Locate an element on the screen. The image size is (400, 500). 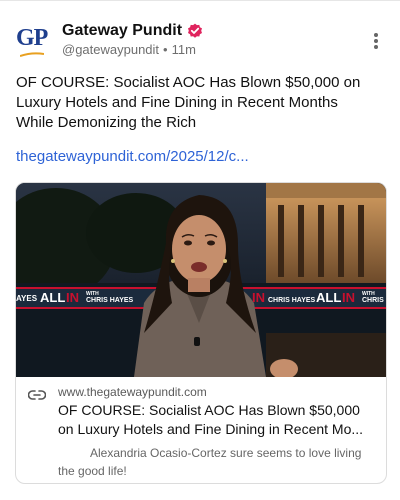
banner-in-2: IN is located at coordinates (258, 297).